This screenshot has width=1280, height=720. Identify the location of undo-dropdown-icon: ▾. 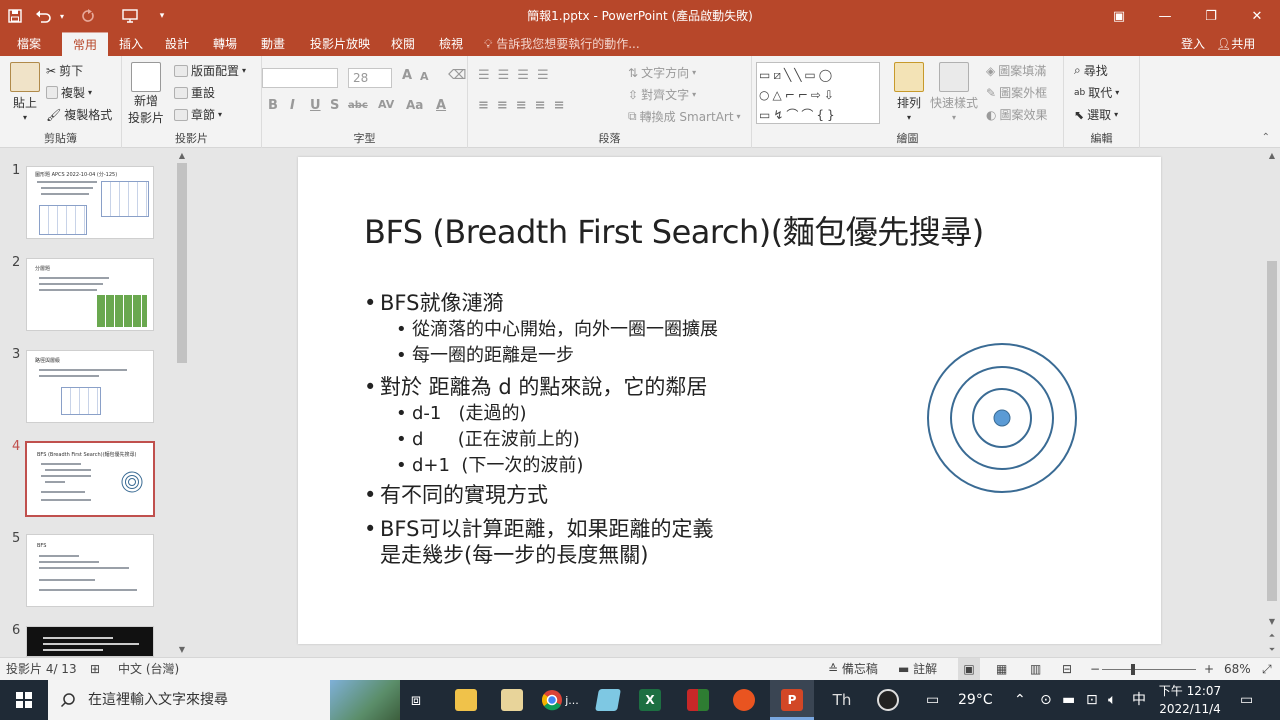
(62, 16).